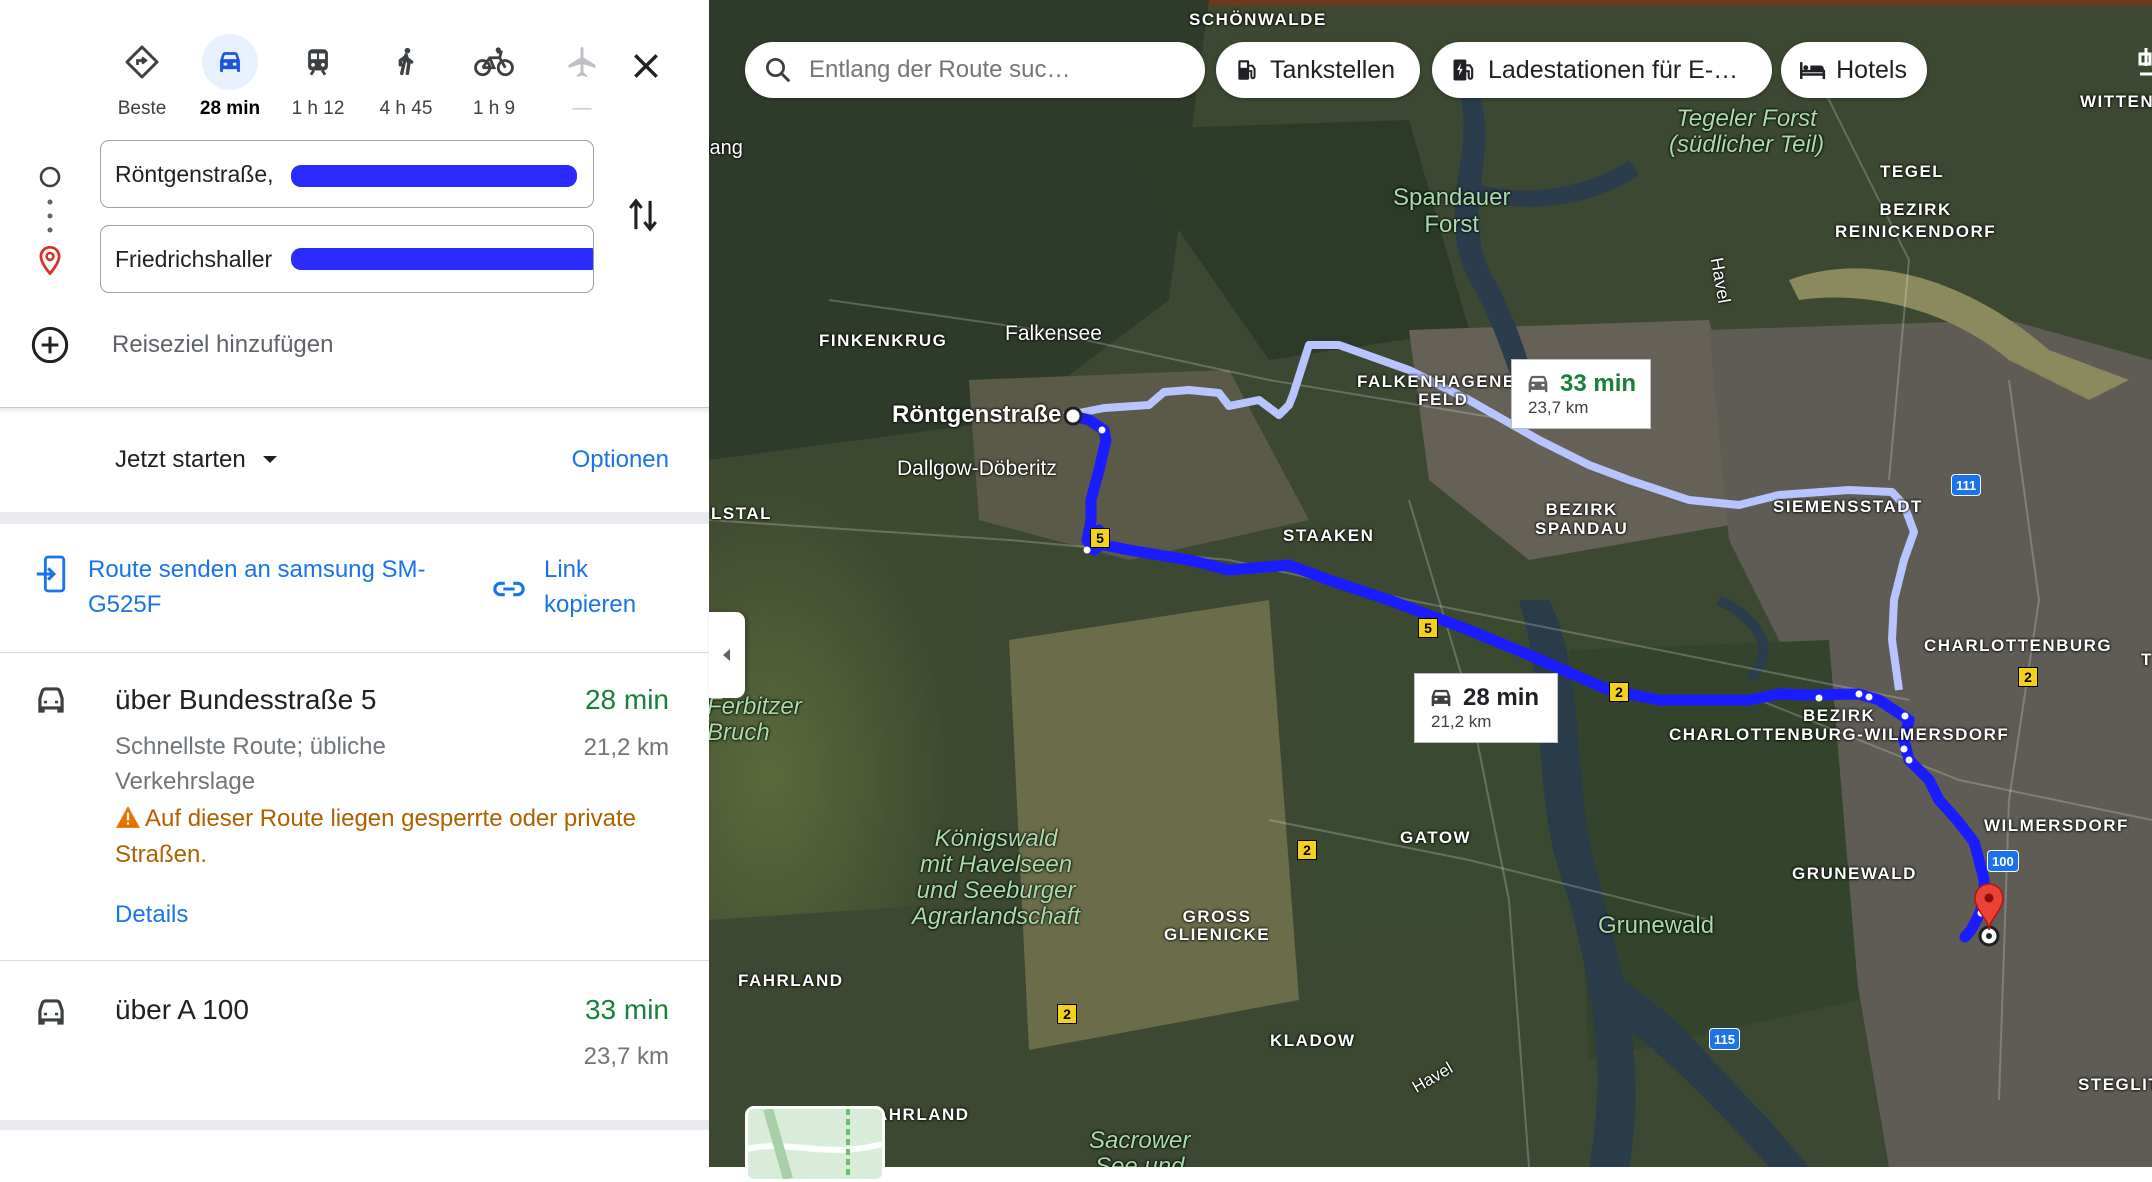  I want to click on map-label: STEGLIT, so click(2115, 1084).